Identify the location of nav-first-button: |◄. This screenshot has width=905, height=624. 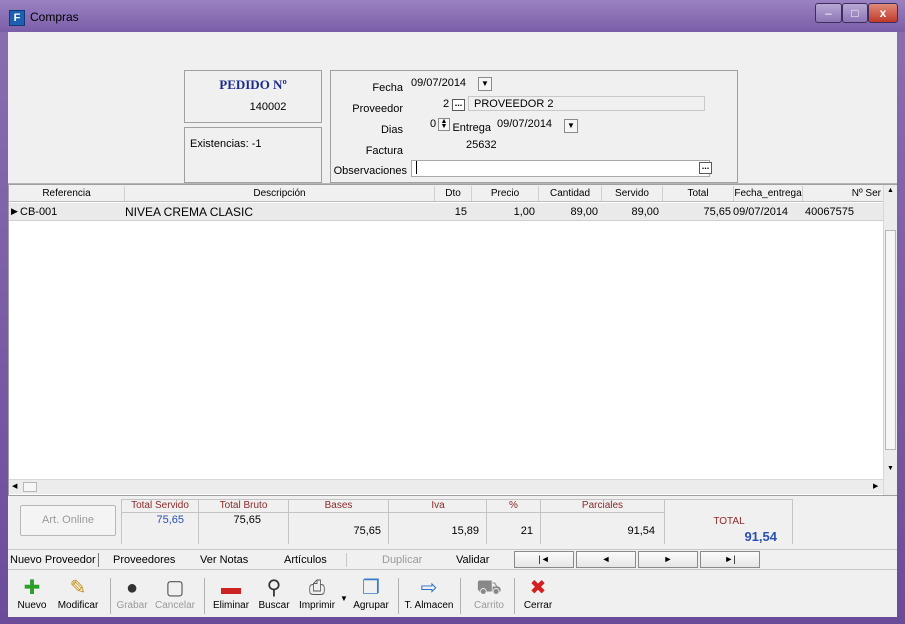
(544, 559).